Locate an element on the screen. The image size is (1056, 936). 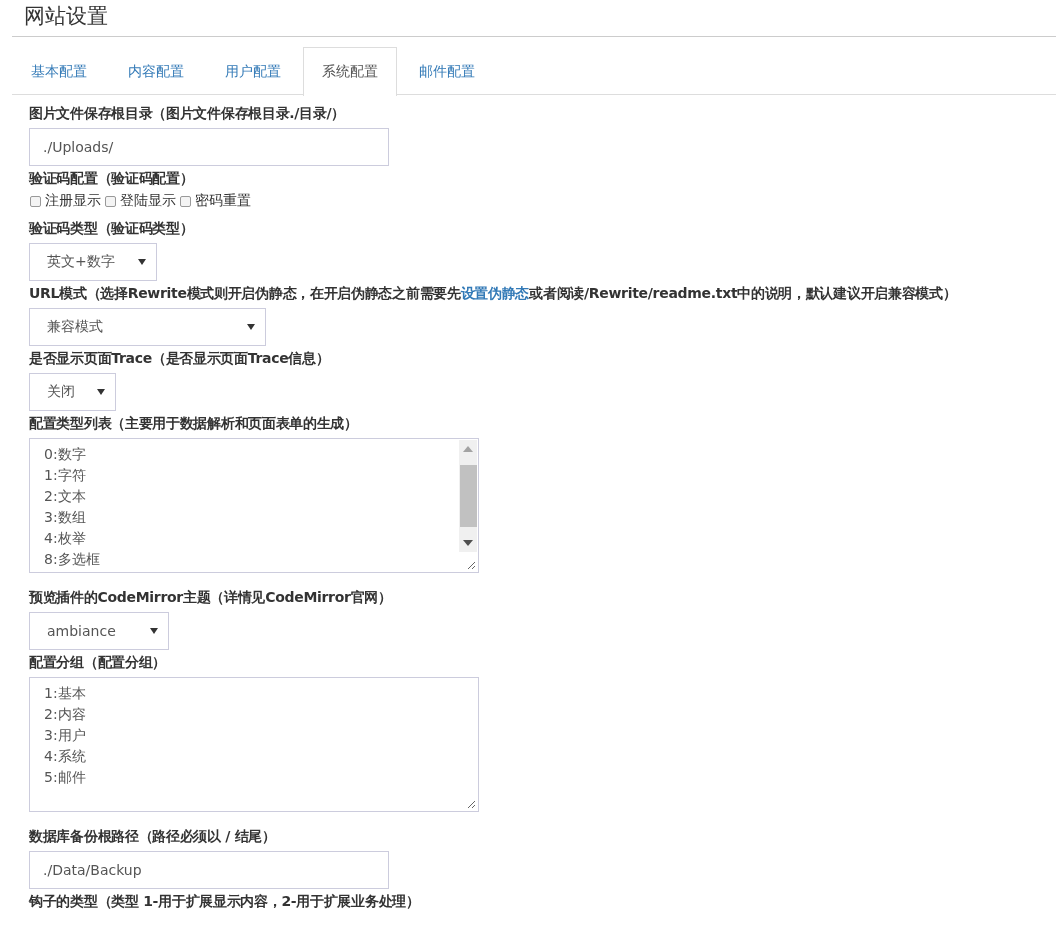
scrollbar is located at coordinates (468, 496).